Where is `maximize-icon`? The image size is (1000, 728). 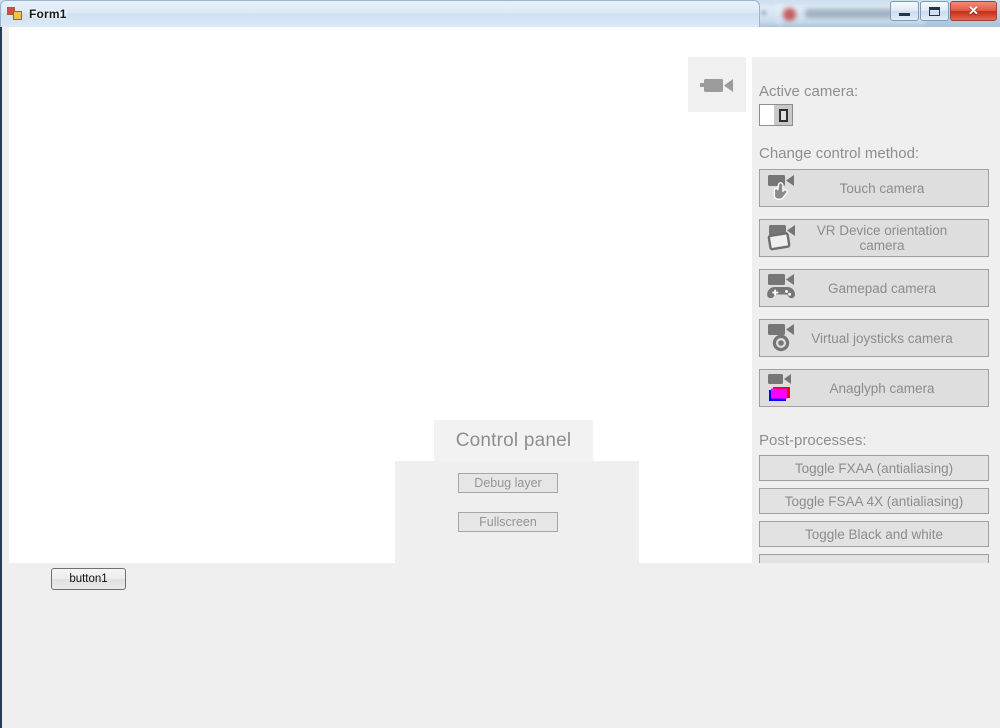
maximize-icon is located at coordinates (934, 11).